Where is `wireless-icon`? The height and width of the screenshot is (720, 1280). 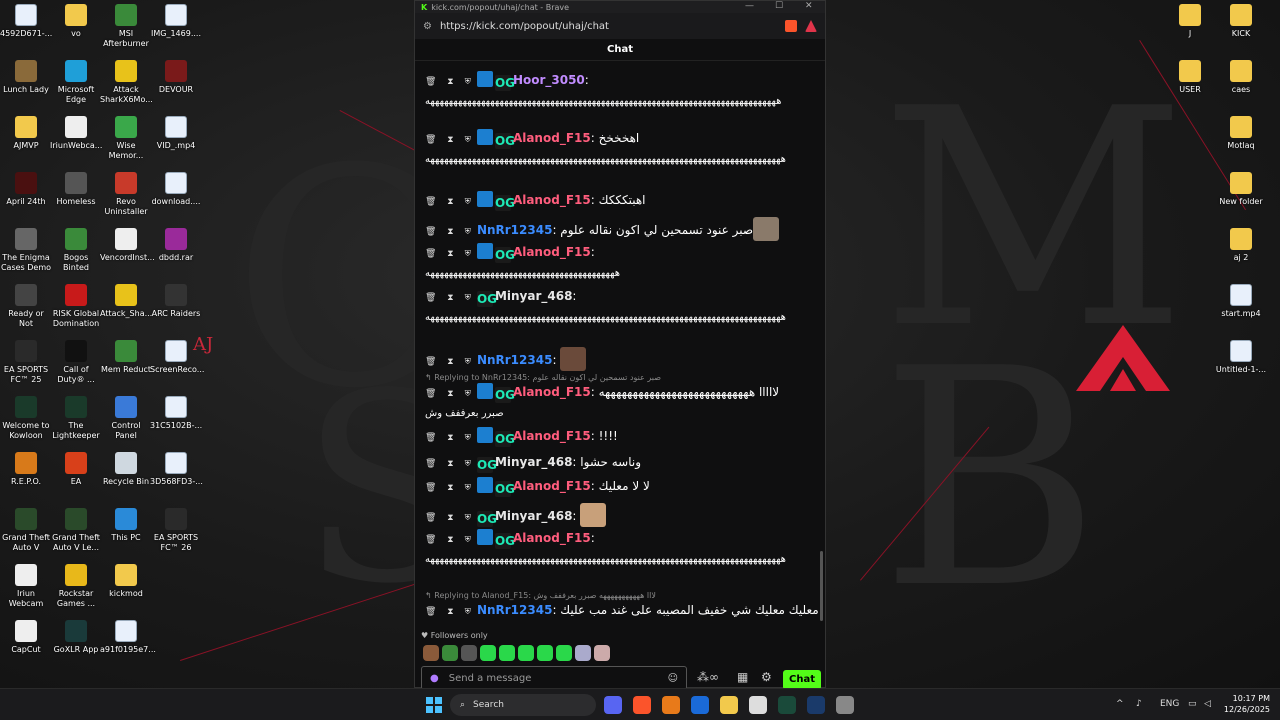
wireless-icon is located at coordinates (845, 705).